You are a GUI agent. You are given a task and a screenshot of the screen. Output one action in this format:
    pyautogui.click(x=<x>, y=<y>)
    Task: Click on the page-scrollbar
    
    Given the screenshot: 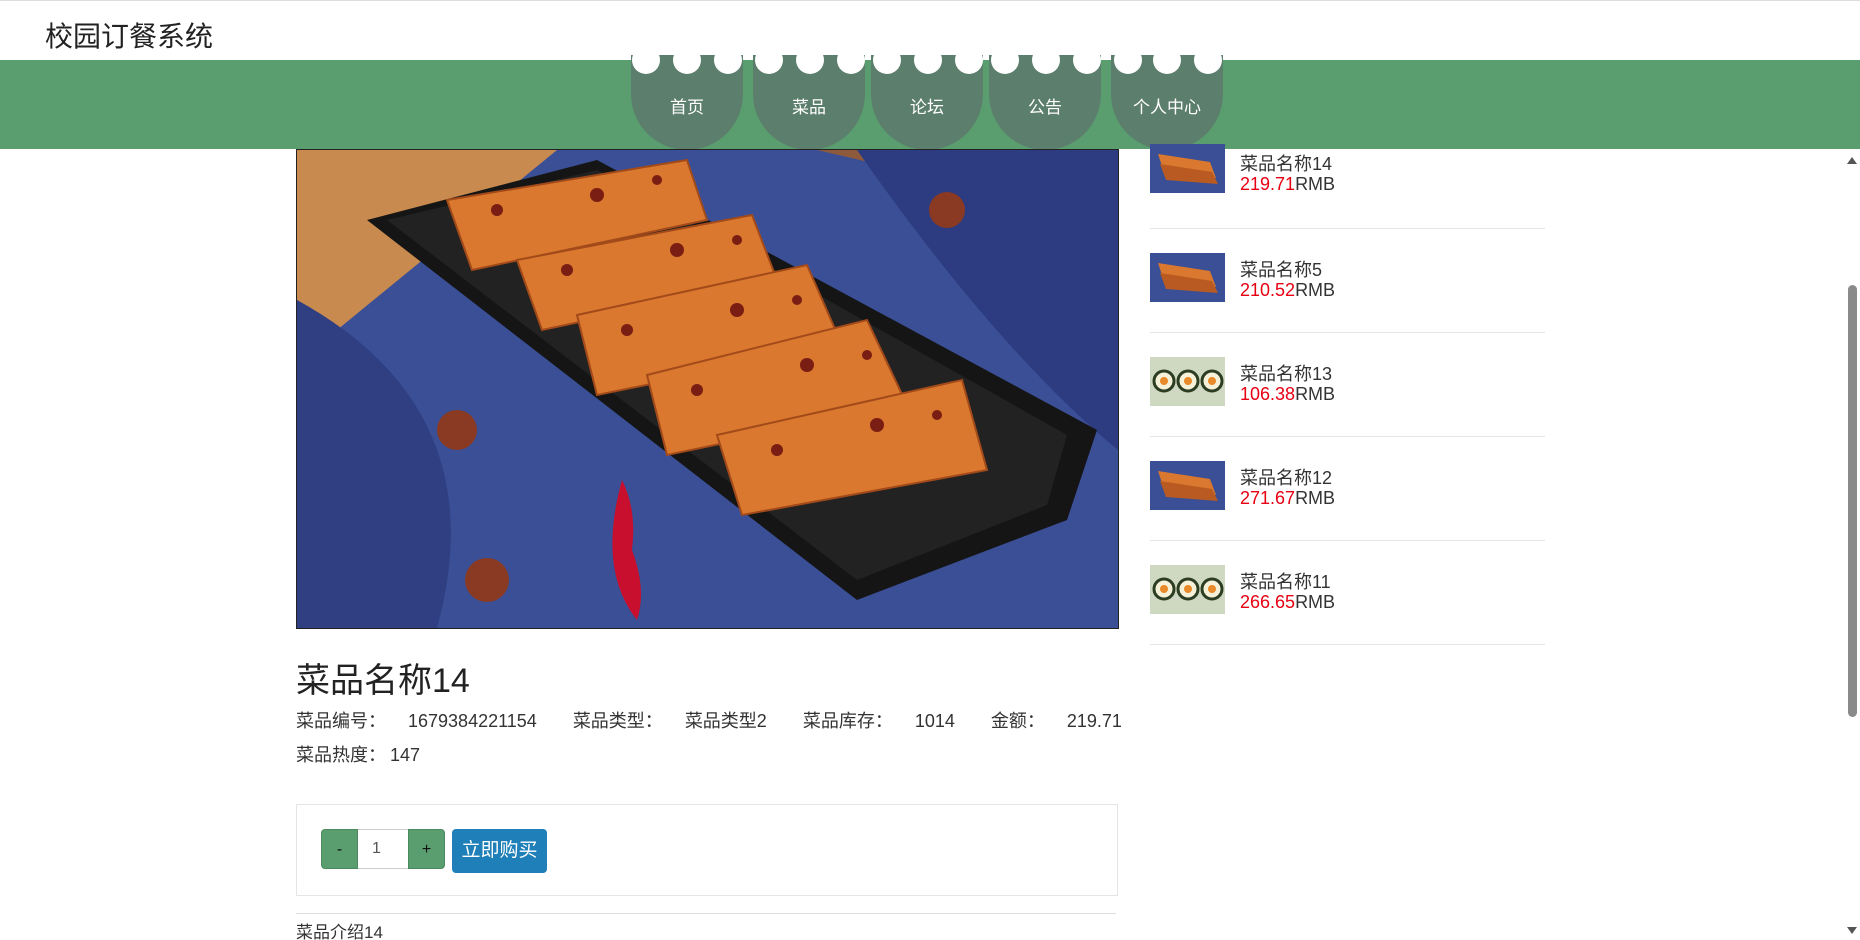 What is the action you would take?
    pyautogui.click(x=1852, y=544)
    